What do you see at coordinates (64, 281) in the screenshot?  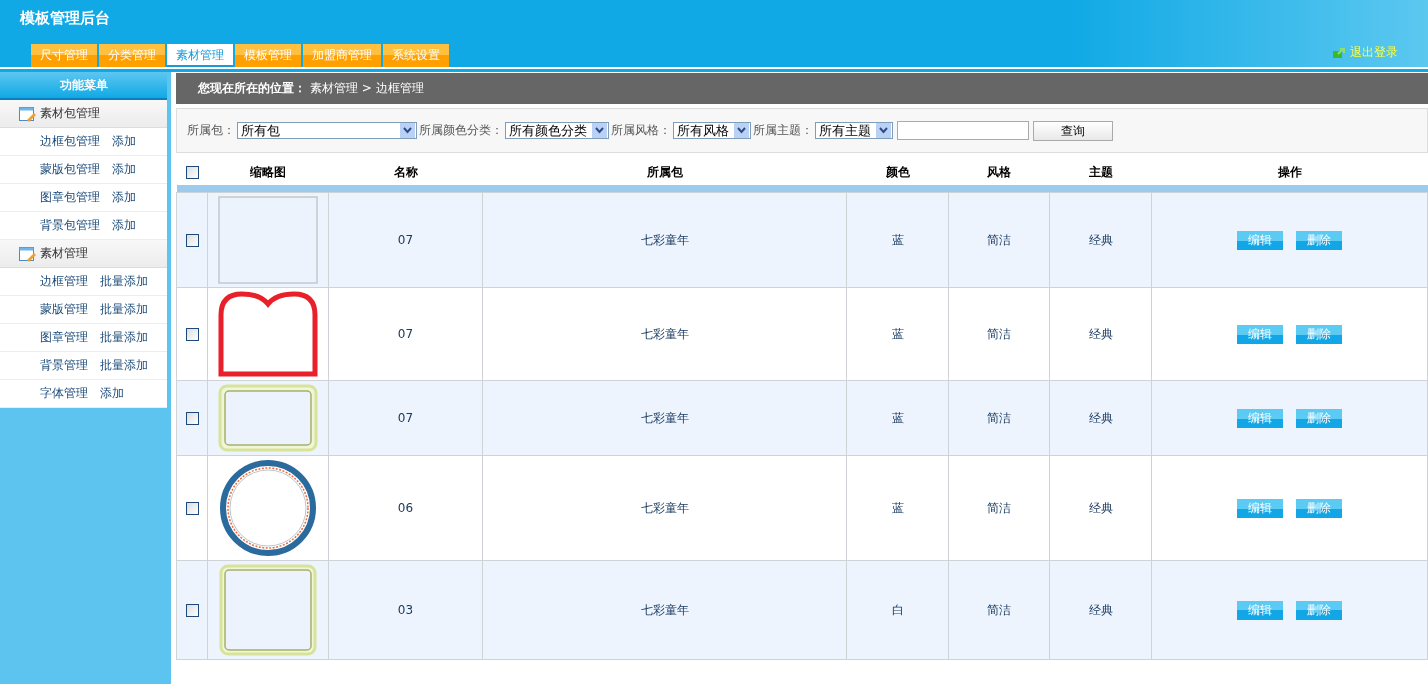 I see `sidebar-link: 边框管理` at bounding box center [64, 281].